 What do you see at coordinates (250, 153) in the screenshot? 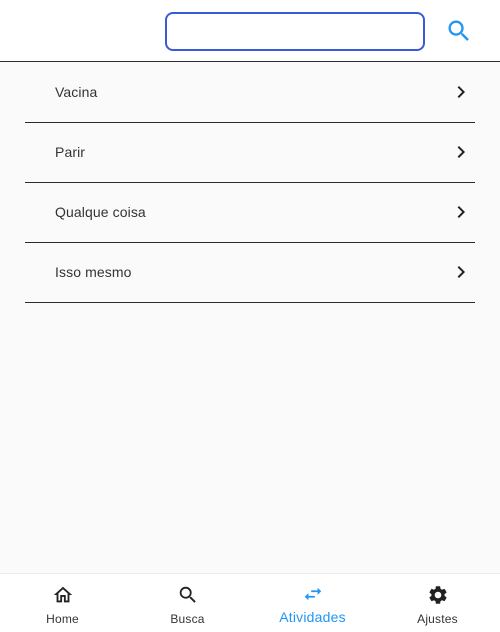
I see `list-item: Parir` at bounding box center [250, 153].